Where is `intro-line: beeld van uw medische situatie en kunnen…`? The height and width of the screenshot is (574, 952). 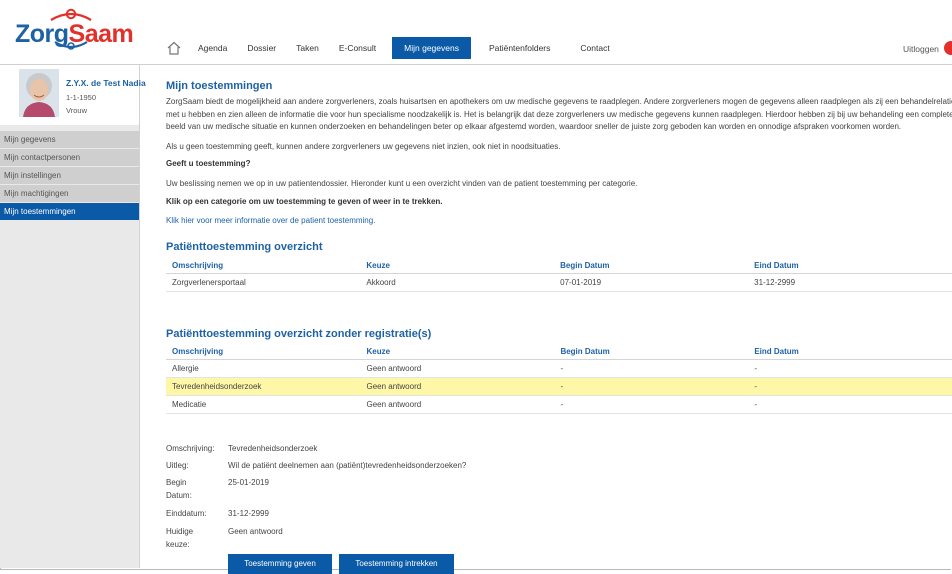 intro-line: beeld van uw medische situatie en kunnen… is located at coordinates (534, 127).